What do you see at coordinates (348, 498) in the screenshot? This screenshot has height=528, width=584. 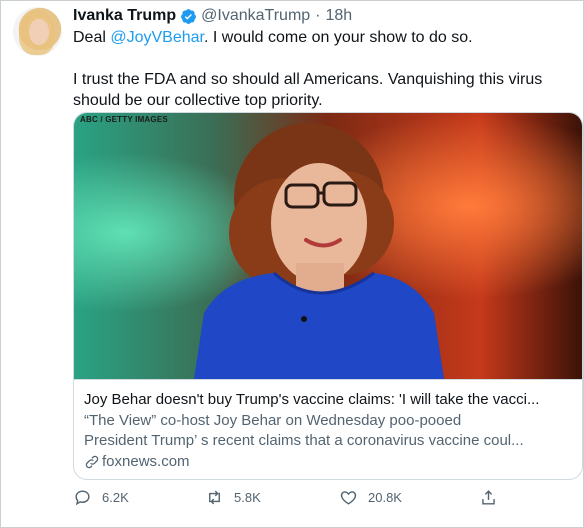 I see `heart-icon` at bounding box center [348, 498].